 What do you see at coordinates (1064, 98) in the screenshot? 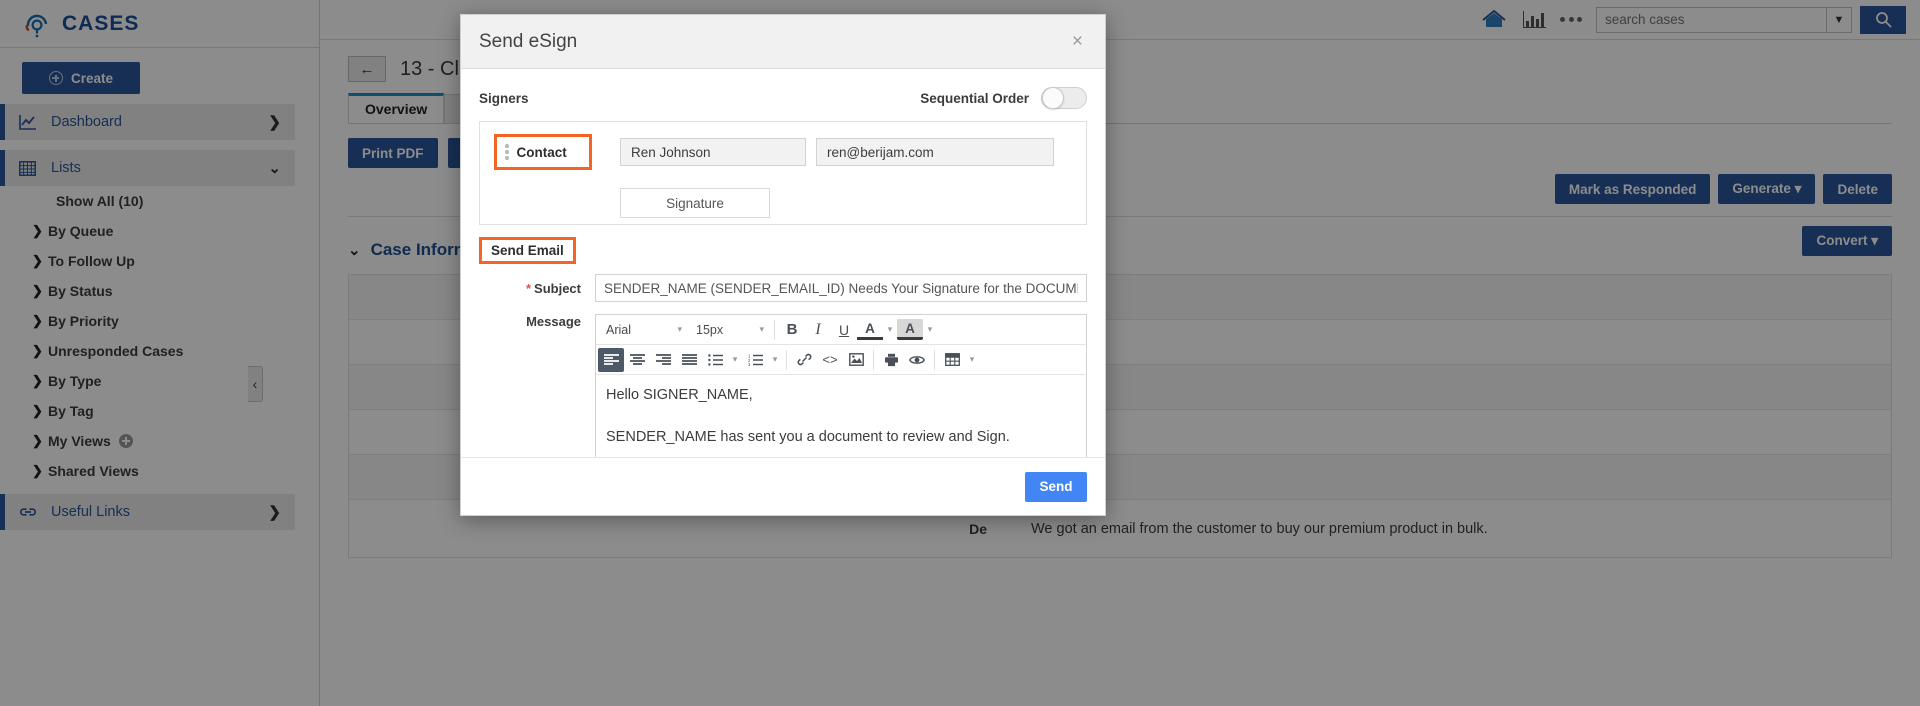
I see `sequential-order-toggle` at bounding box center [1064, 98].